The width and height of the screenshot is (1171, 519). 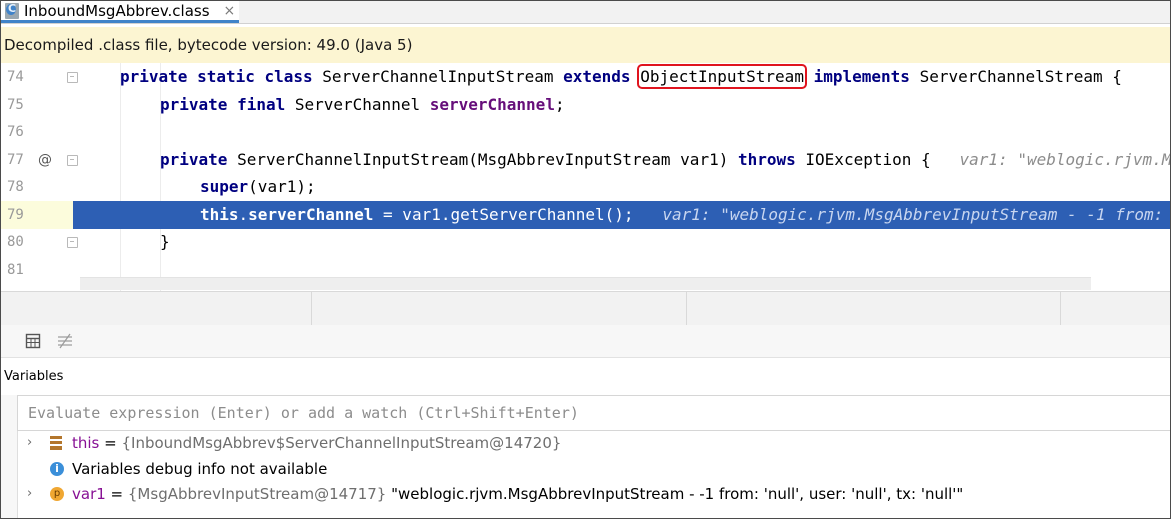 What do you see at coordinates (22, 105) in the screenshot?
I see `line-number: 75` at bounding box center [22, 105].